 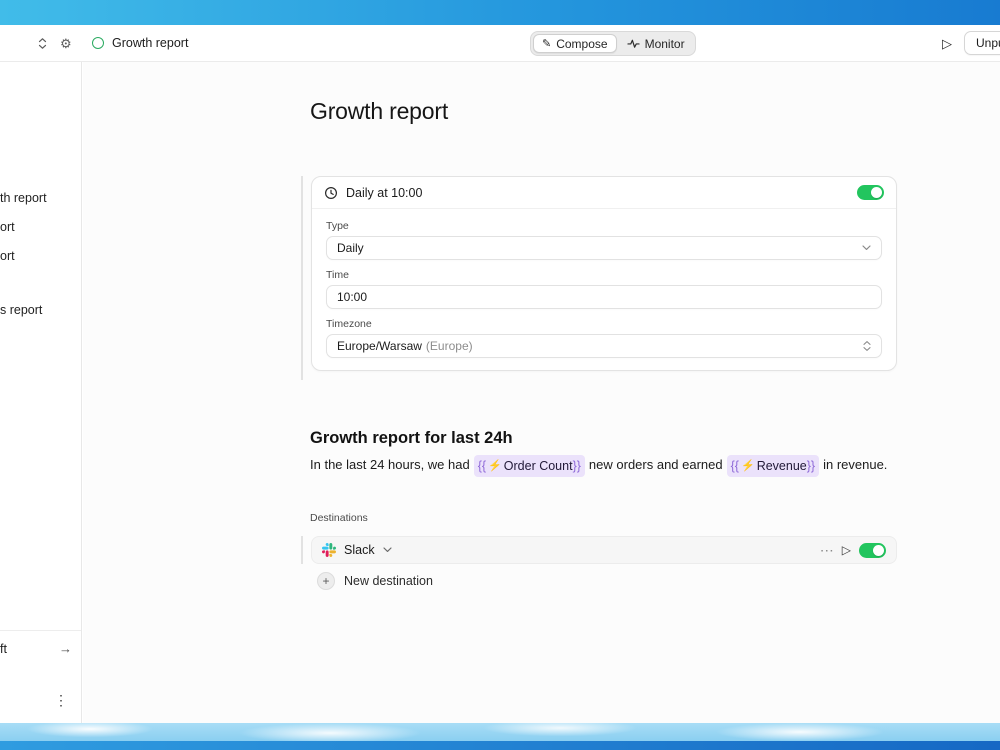 I want to click on tab-monitor: Monitor, so click(x=656, y=43).